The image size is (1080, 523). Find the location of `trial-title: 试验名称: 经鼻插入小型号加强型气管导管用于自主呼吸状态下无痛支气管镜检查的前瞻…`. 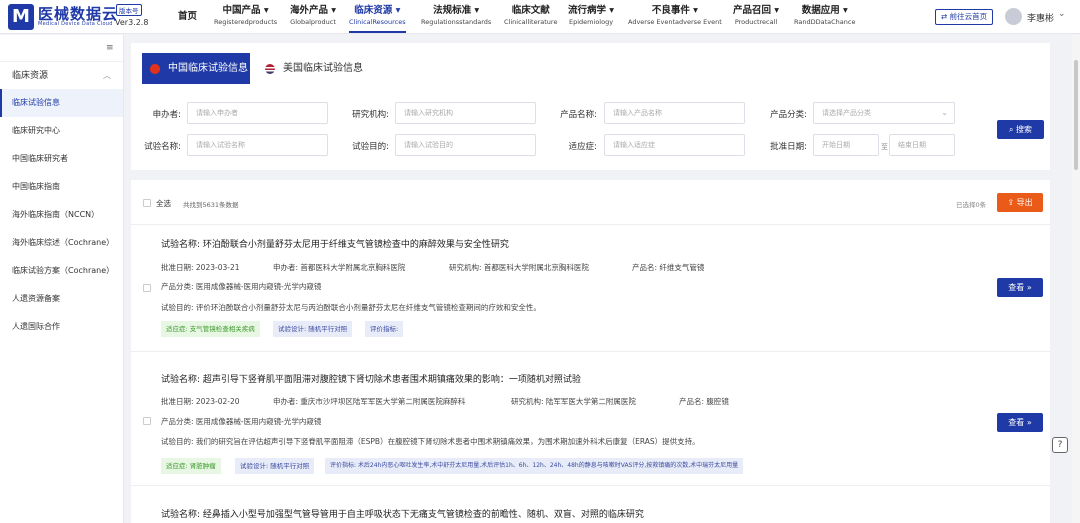

trial-title: 试验名称: 经鼻插入小型号加强型气管导管用于自主呼吸状态下无痛支气管镜检查的前瞻… is located at coordinates (402, 513).